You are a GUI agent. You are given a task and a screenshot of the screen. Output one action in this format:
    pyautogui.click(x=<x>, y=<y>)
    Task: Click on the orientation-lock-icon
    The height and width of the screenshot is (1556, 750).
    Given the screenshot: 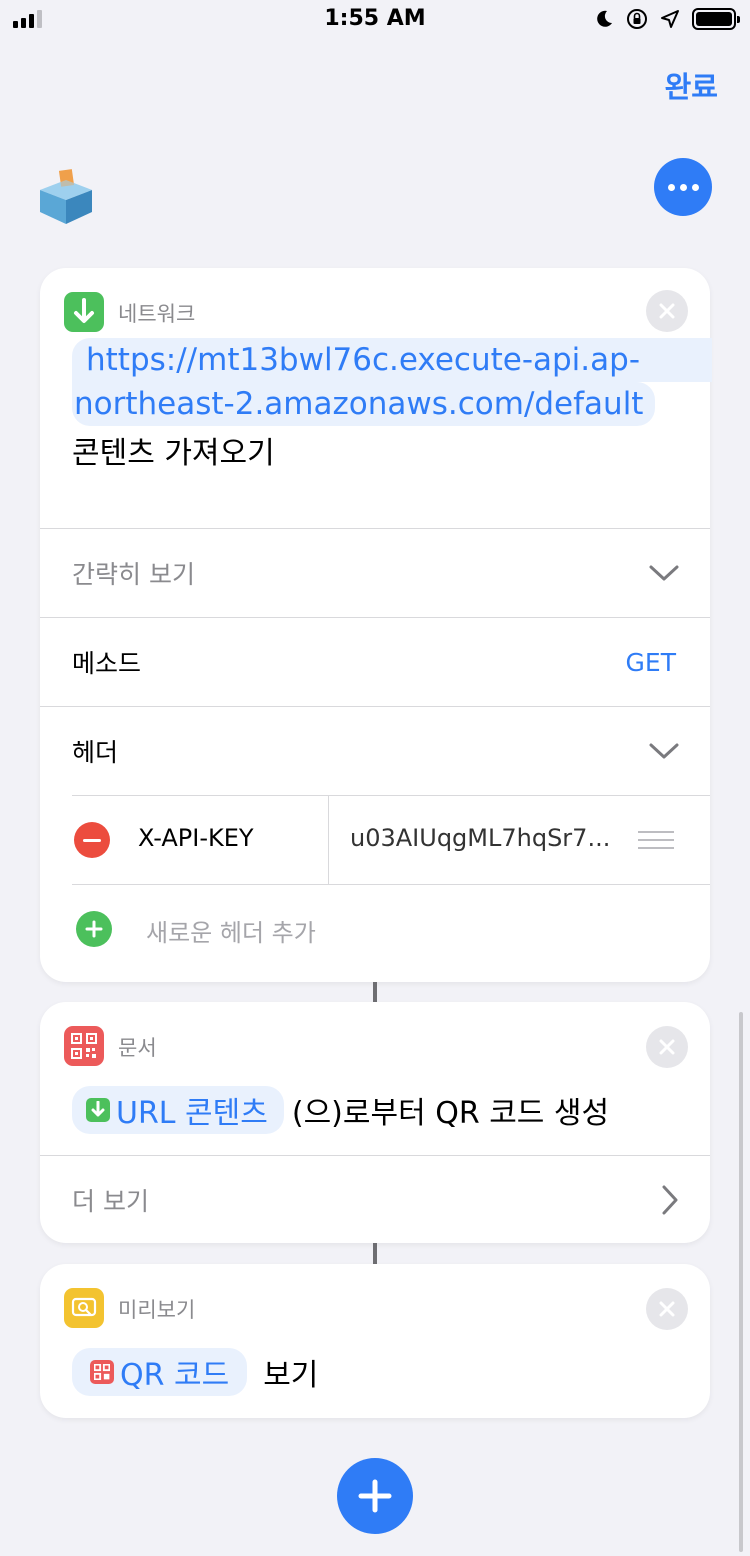 What is the action you would take?
    pyautogui.click(x=637, y=19)
    